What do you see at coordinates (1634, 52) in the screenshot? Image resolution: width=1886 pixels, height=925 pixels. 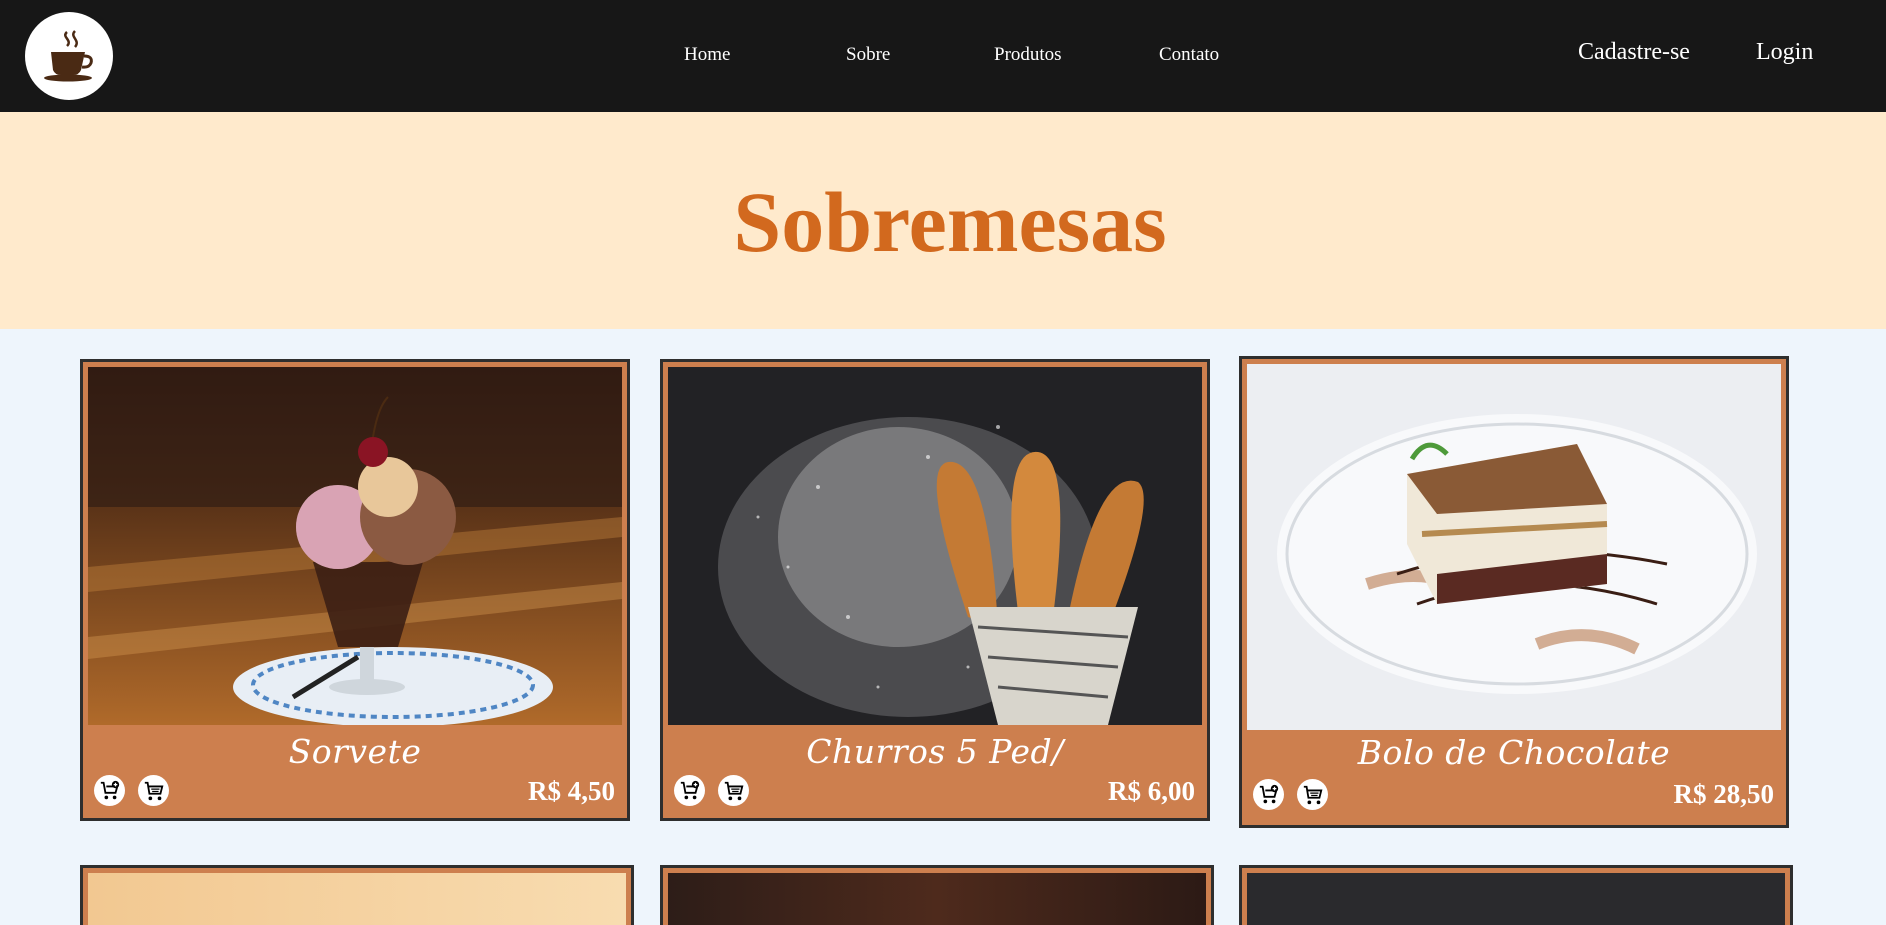 I see `signup-link: Cadastre-se` at bounding box center [1634, 52].